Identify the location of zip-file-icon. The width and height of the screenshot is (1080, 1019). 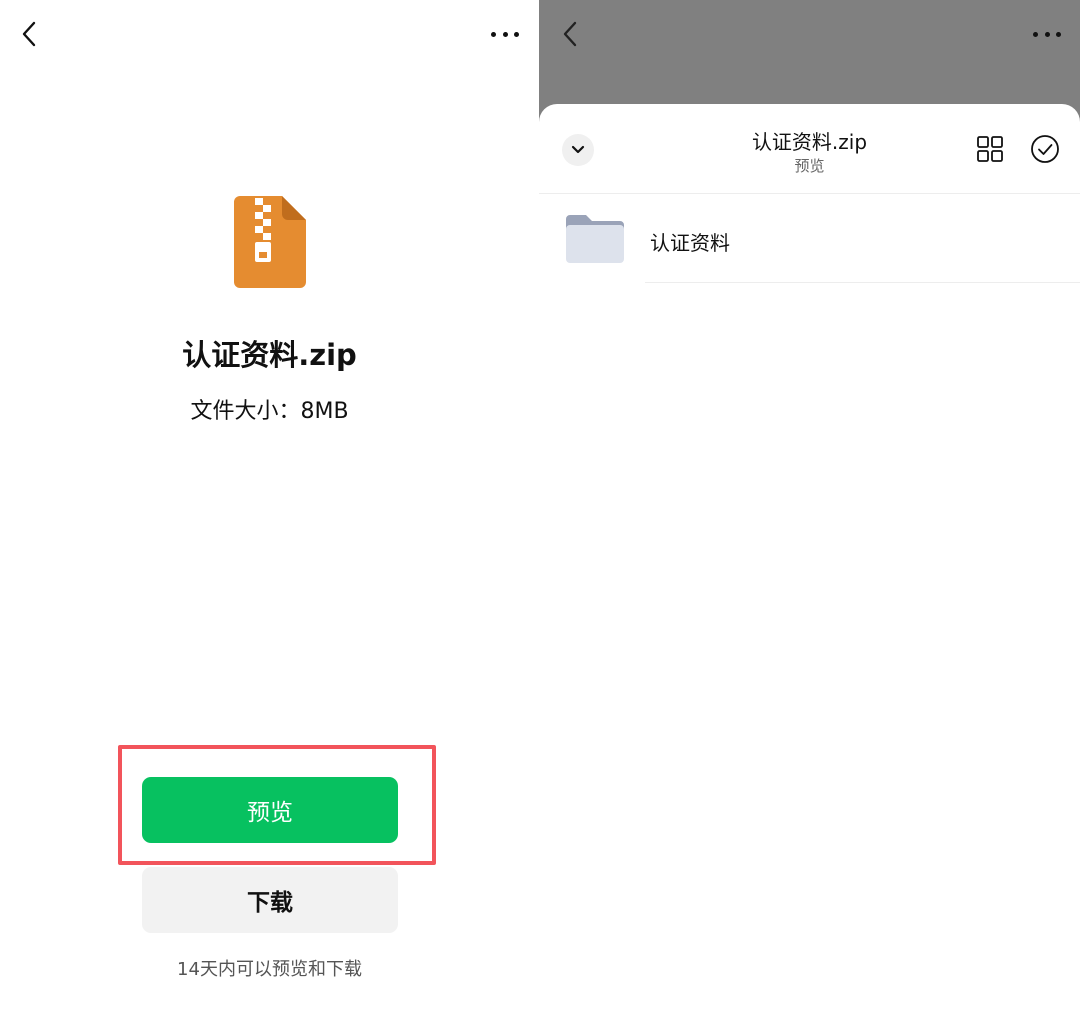
(270, 242).